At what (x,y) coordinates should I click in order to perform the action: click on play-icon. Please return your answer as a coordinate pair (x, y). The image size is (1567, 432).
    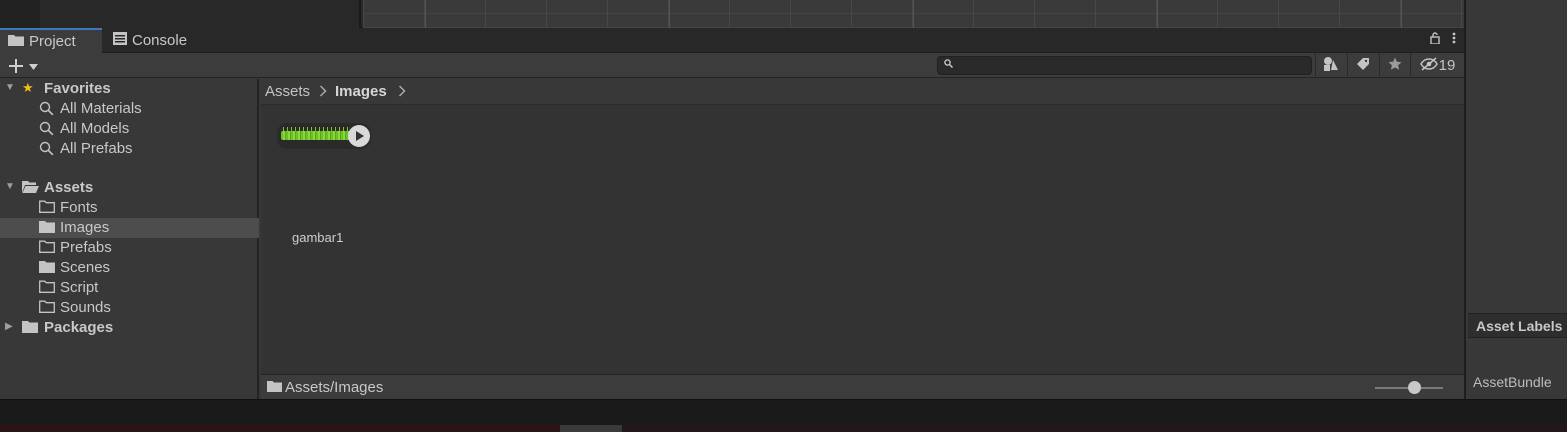
    Looking at the image, I should click on (359, 136).